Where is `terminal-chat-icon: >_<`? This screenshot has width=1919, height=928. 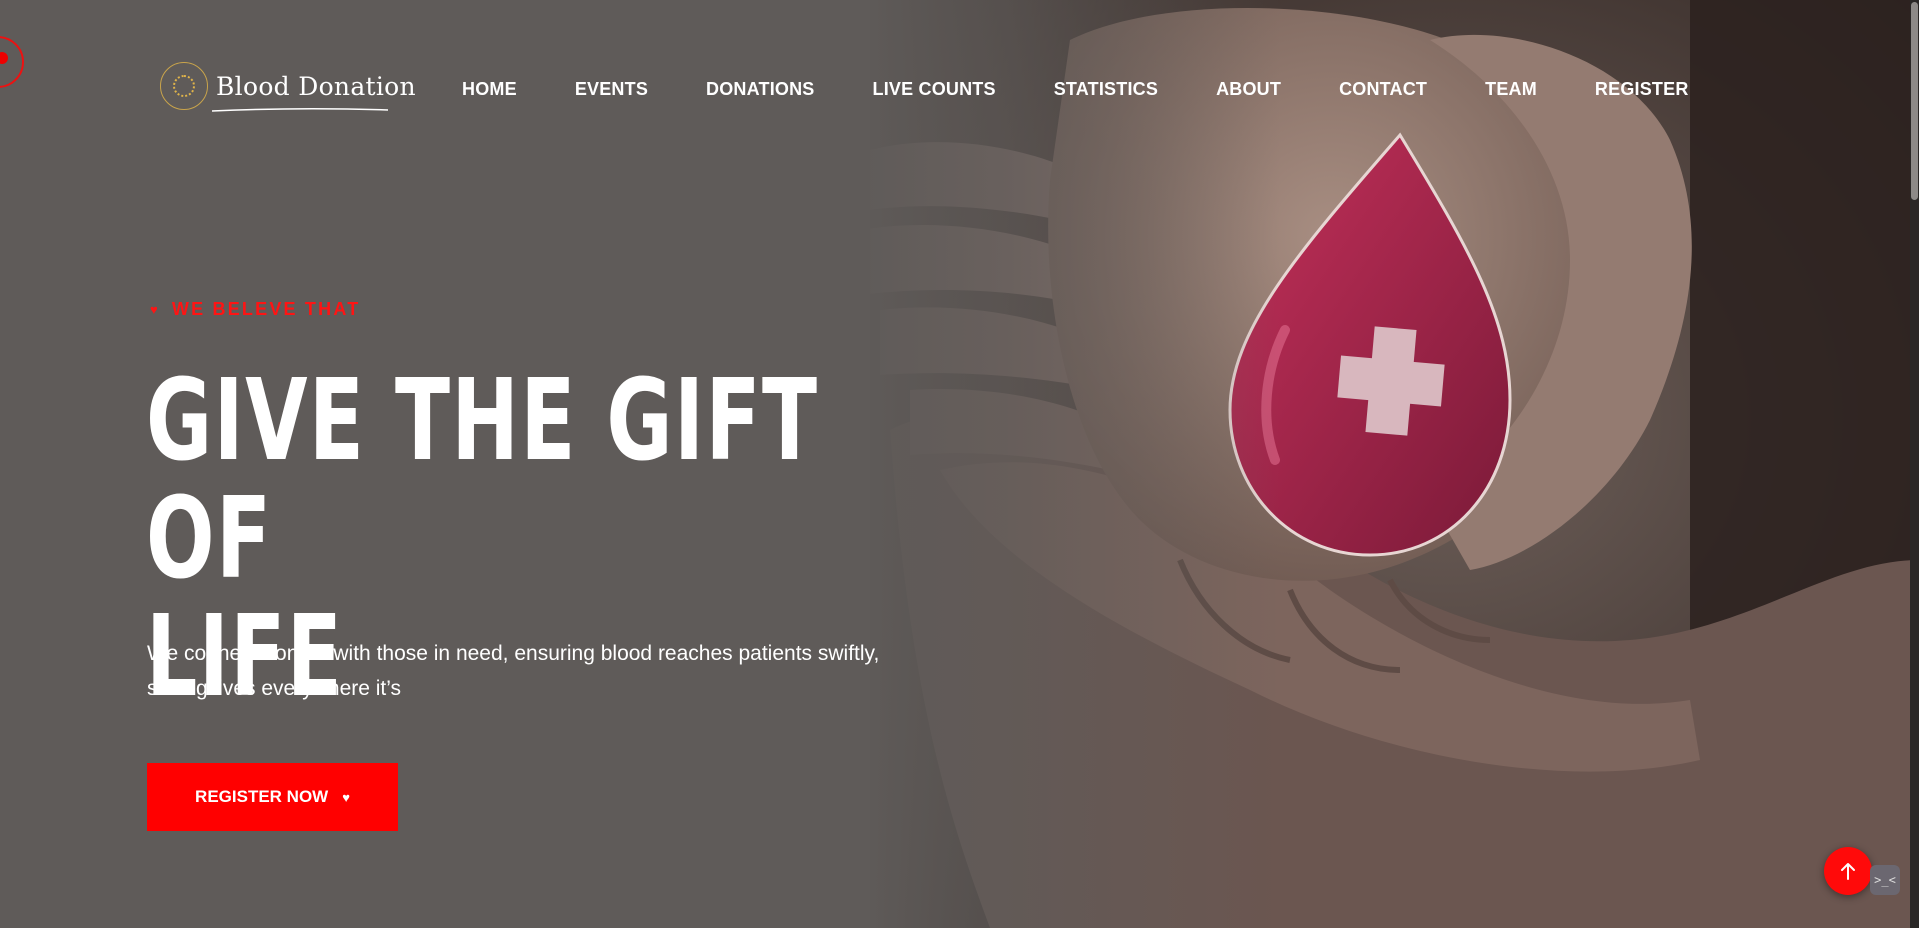 terminal-chat-icon: >_< is located at coordinates (1885, 880).